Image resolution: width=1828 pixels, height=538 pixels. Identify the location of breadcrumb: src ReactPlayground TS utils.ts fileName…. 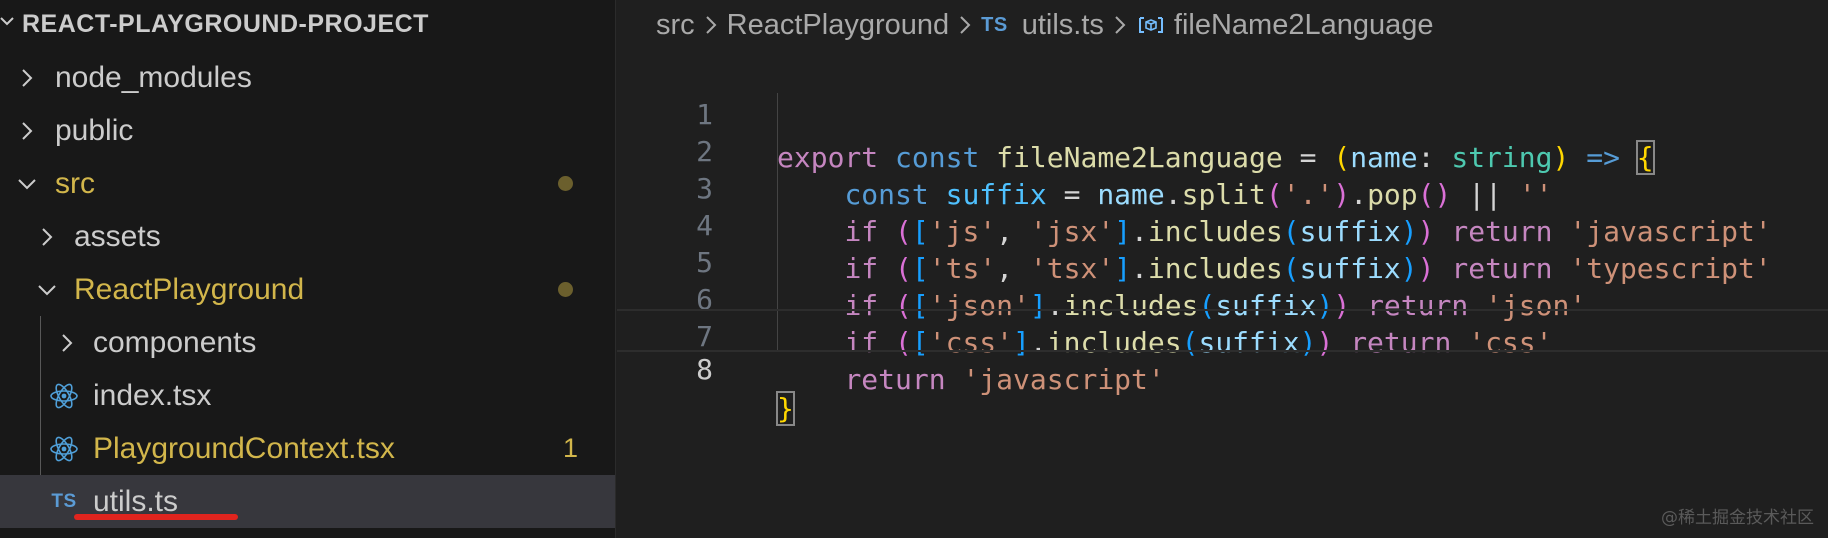
(1045, 25).